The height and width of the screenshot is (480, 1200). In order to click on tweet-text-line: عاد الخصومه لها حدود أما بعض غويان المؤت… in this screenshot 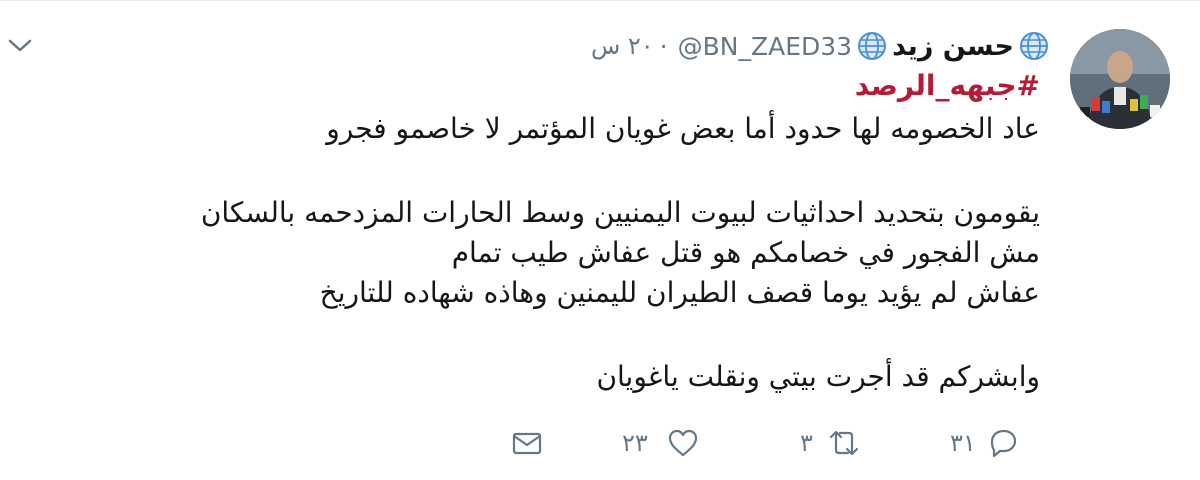, I will do `click(683, 128)`.